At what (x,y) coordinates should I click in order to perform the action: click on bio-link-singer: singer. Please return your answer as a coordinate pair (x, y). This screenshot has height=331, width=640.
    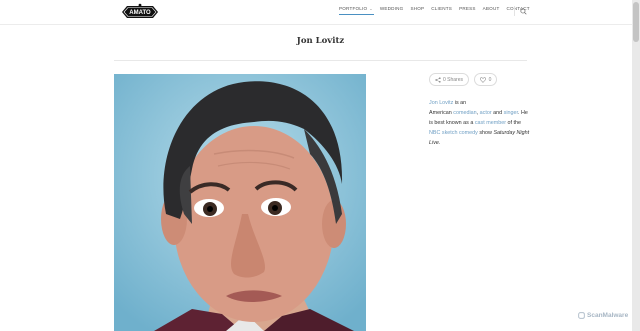
    Looking at the image, I should click on (511, 113).